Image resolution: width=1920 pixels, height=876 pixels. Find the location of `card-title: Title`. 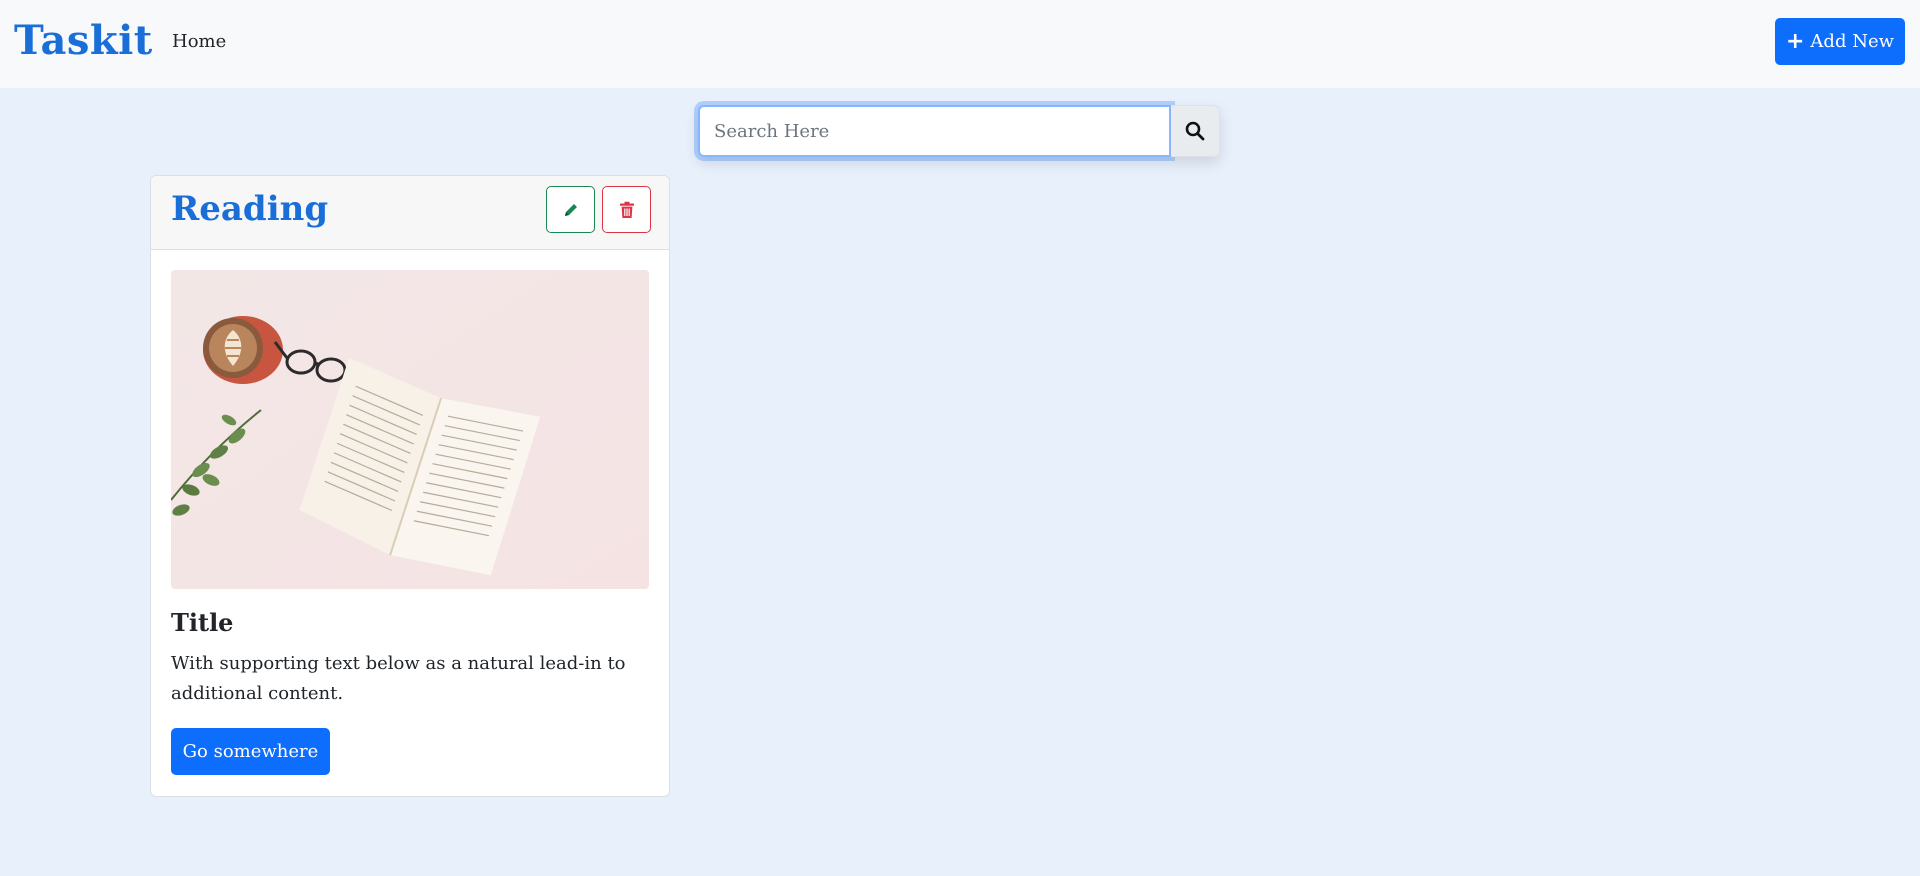

card-title: Title is located at coordinates (202, 622).